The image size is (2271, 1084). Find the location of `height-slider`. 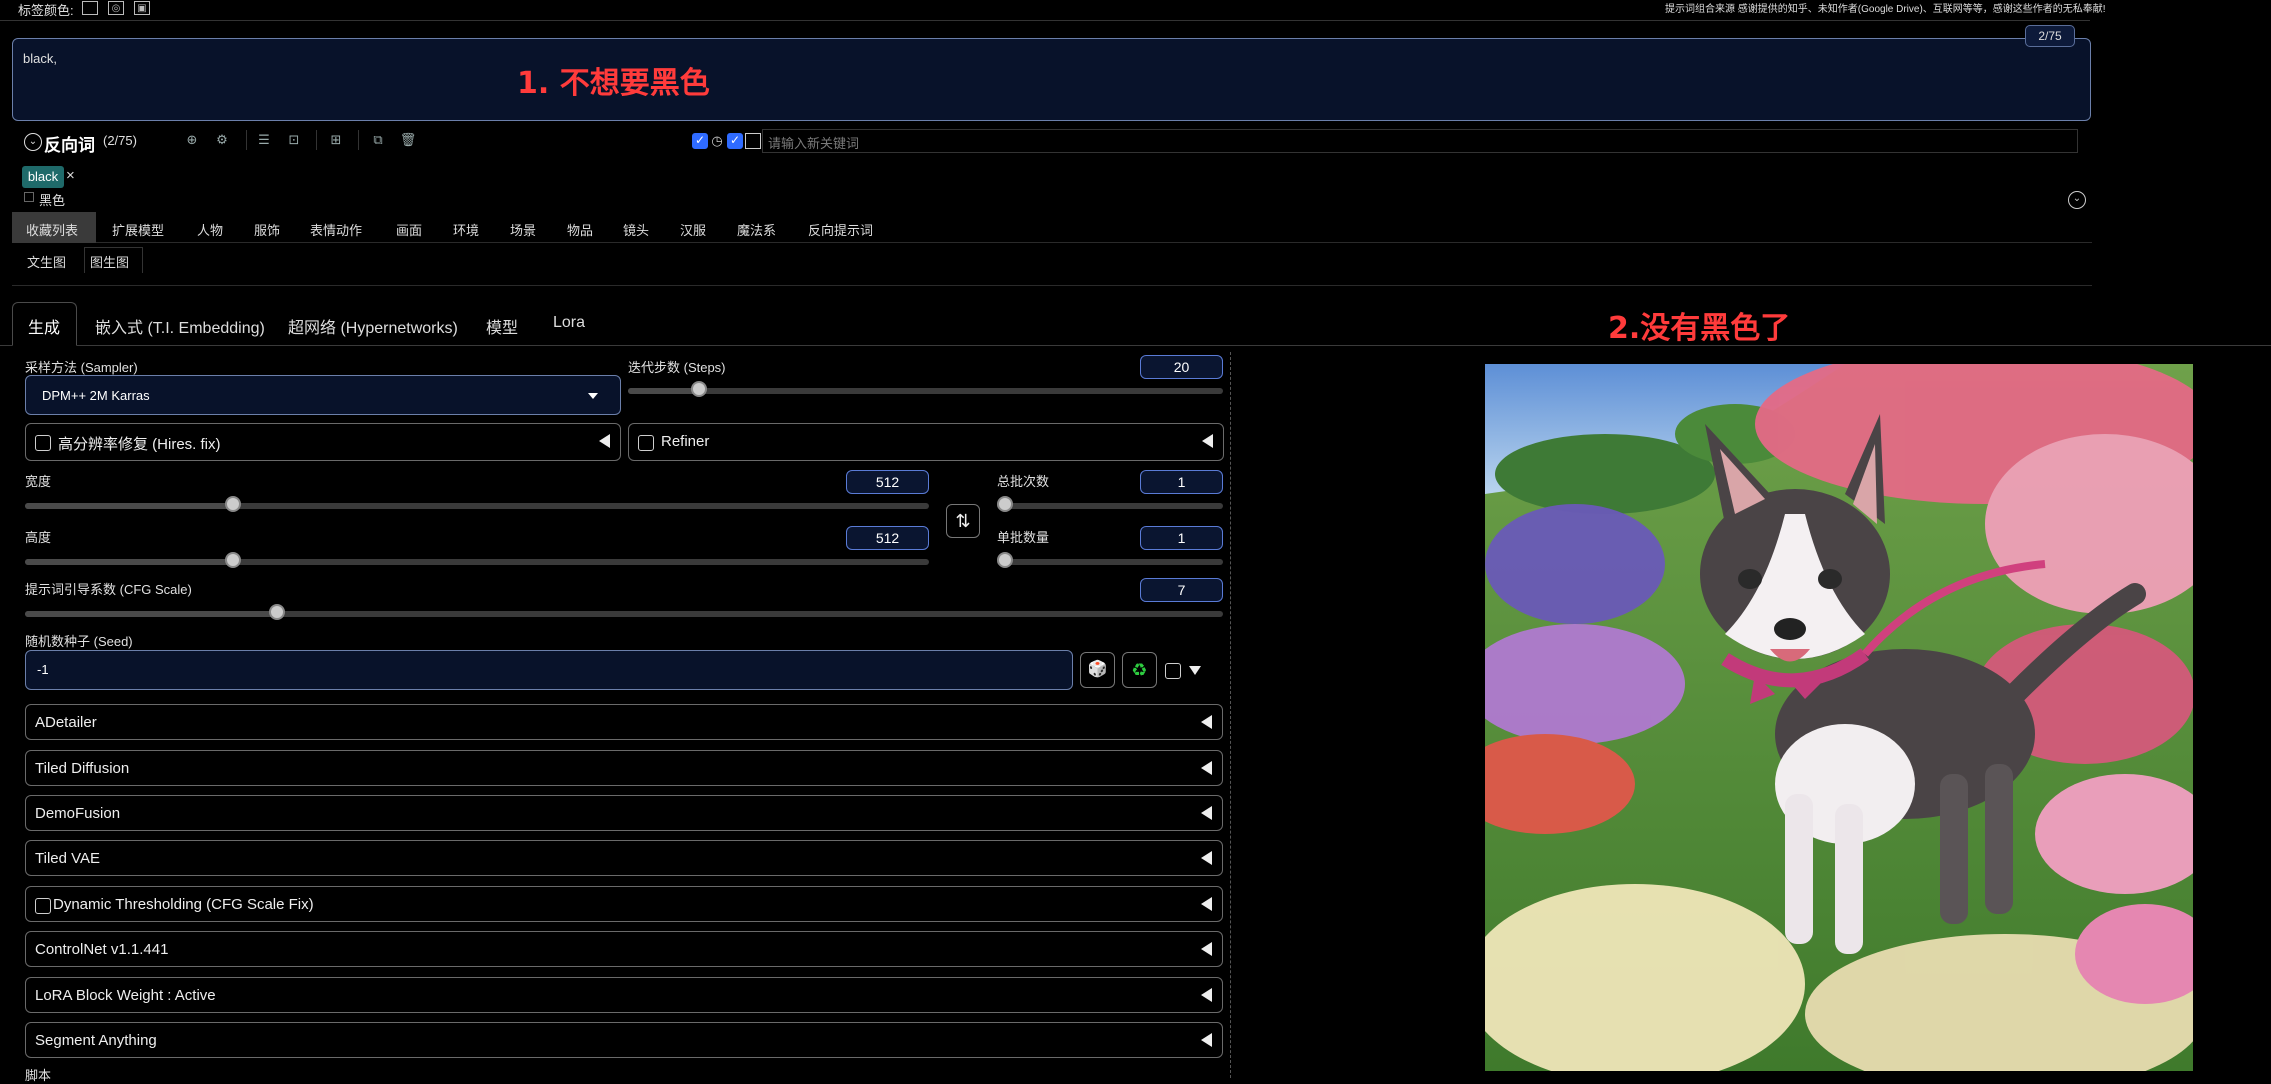

height-slider is located at coordinates (477, 560).